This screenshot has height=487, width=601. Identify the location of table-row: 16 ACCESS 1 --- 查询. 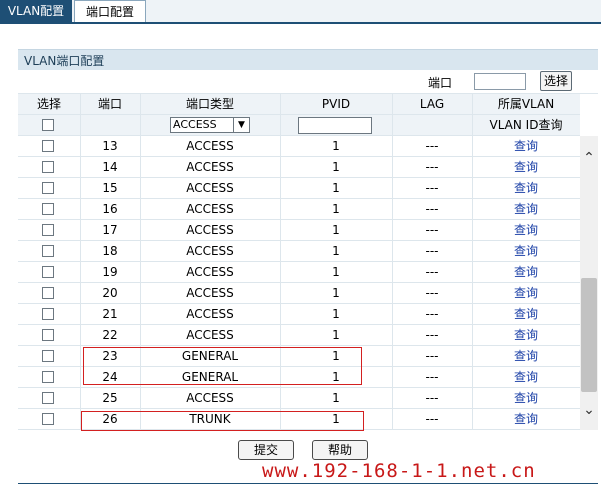
(299, 209).